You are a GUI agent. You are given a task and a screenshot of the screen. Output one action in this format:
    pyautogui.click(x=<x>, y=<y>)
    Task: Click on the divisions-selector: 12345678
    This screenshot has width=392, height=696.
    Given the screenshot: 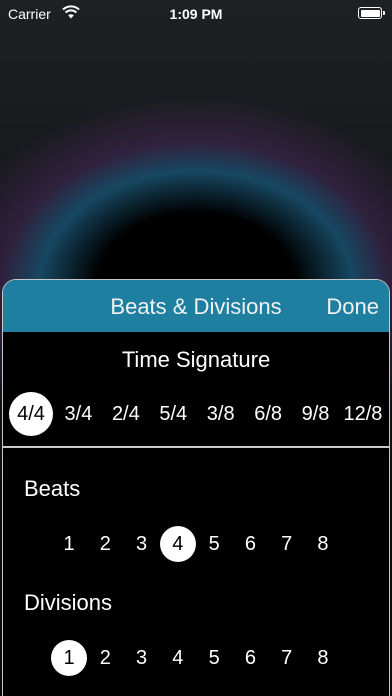 What is the action you would take?
    pyautogui.click(x=196, y=658)
    